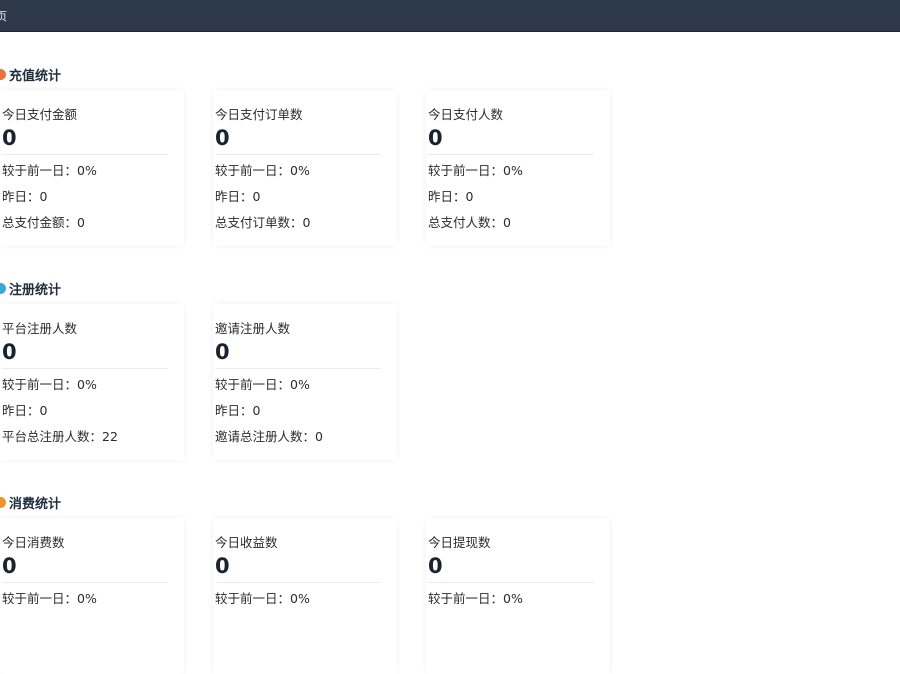  What do you see at coordinates (40, 114) in the screenshot?
I see `card-title: 今日支付金额` at bounding box center [40, 114].